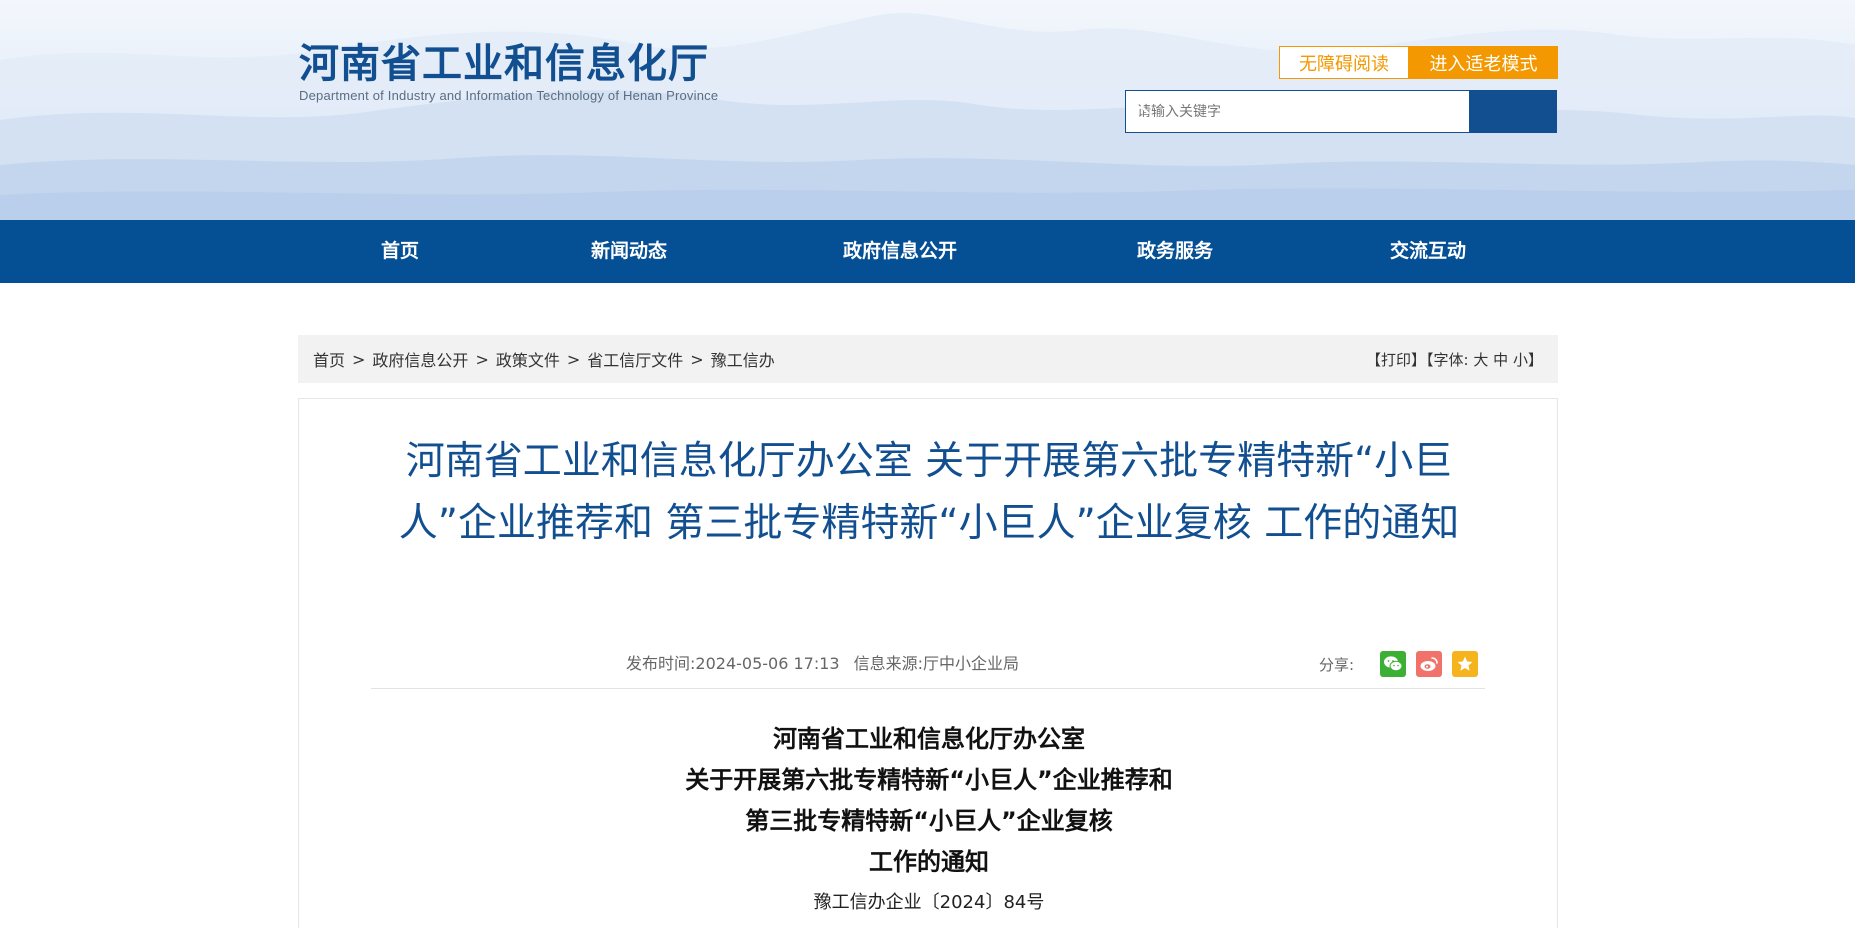 This screenshot has height=928, width=1855. What do you see at coordinates (888, 663) in the screenshot?
I see `source-label: 信息来源:` at bounding box center [888, 663].